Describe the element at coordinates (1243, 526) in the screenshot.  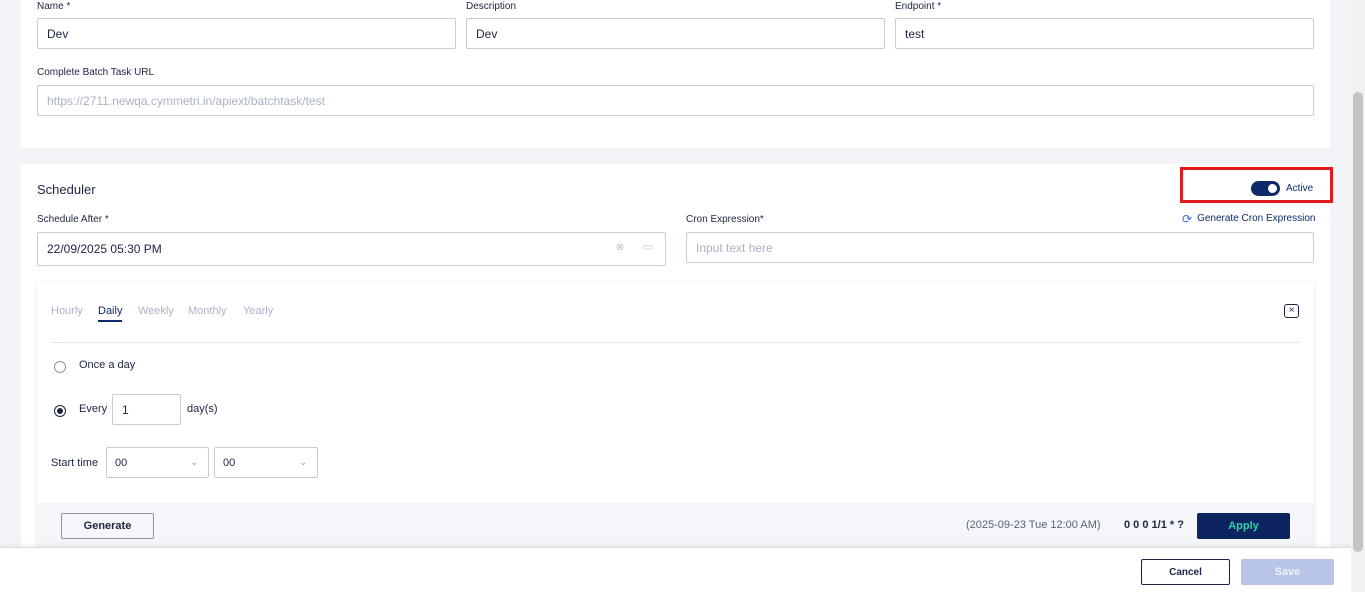
I see `apply-button: Apply` at that location.